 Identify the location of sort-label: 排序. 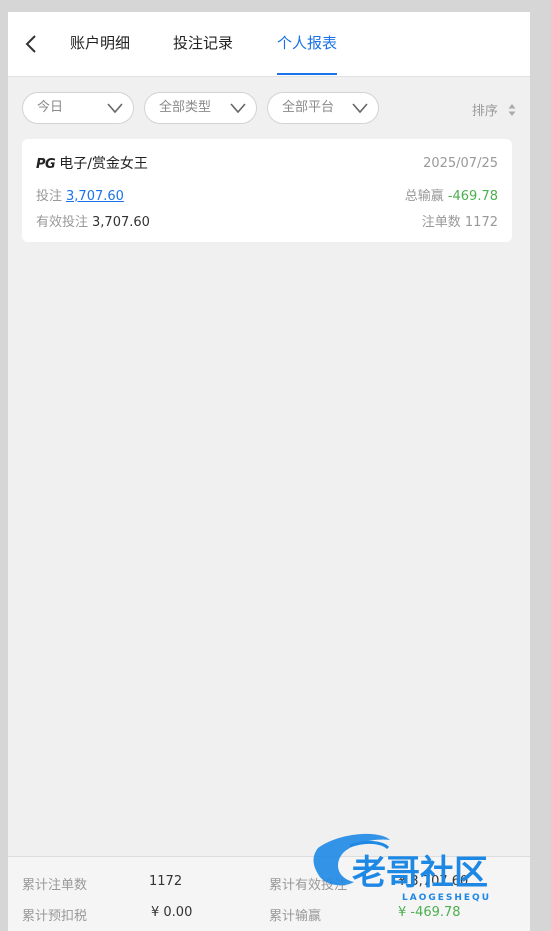
(484, 111).